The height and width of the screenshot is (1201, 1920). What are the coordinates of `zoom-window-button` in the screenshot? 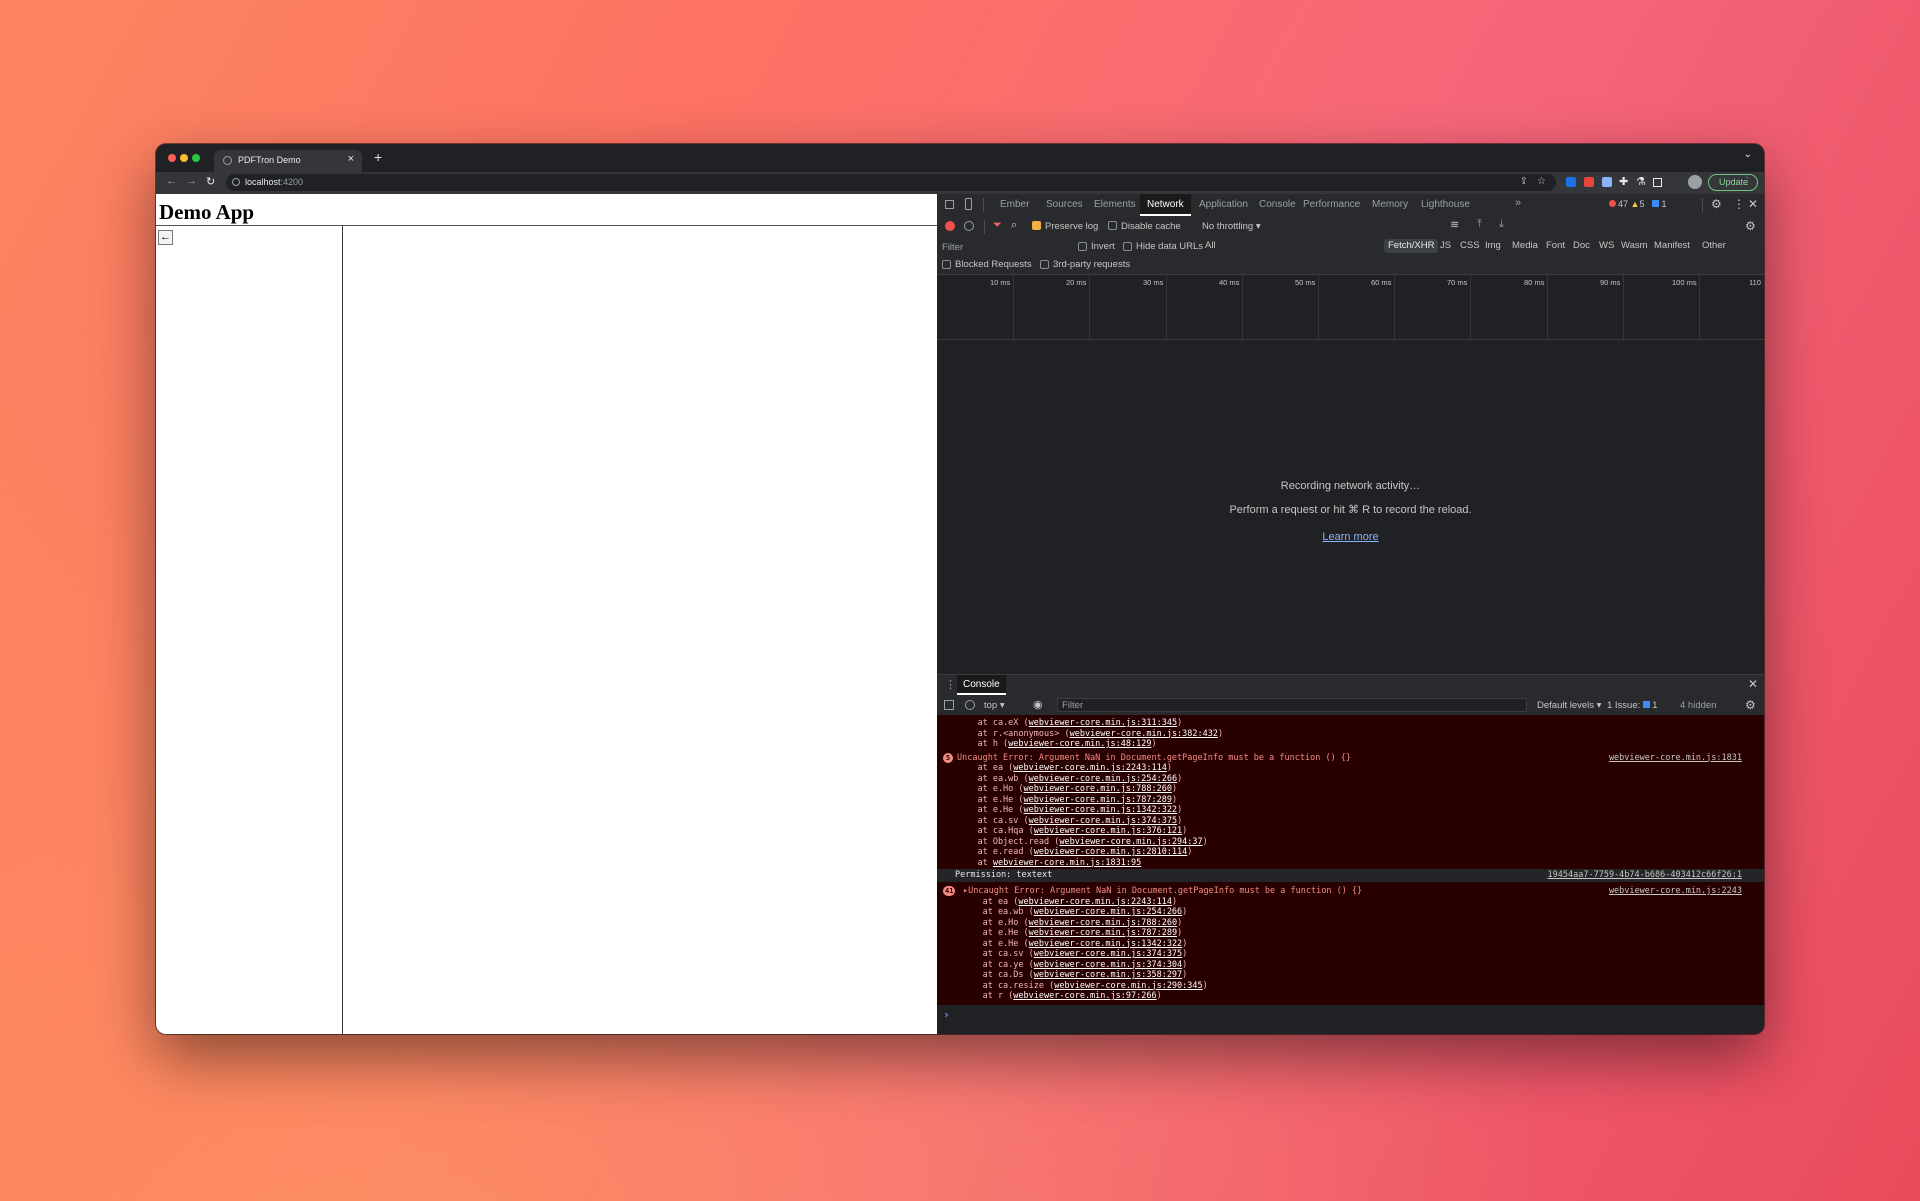 It's located at (196, 158).